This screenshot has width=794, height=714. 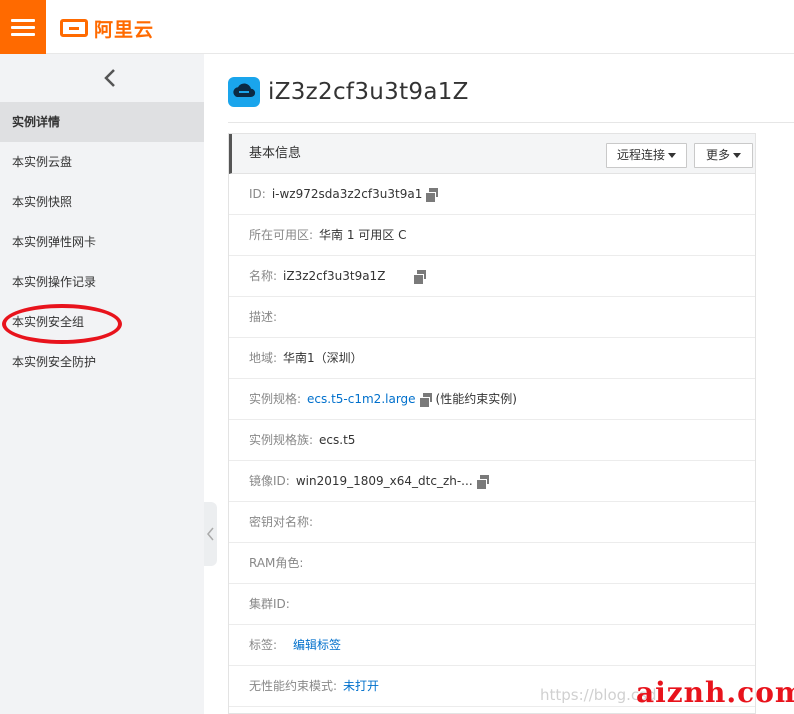 I want to click on sidebar-item-disks: 本实例云盘, so click(x=102, y=162).